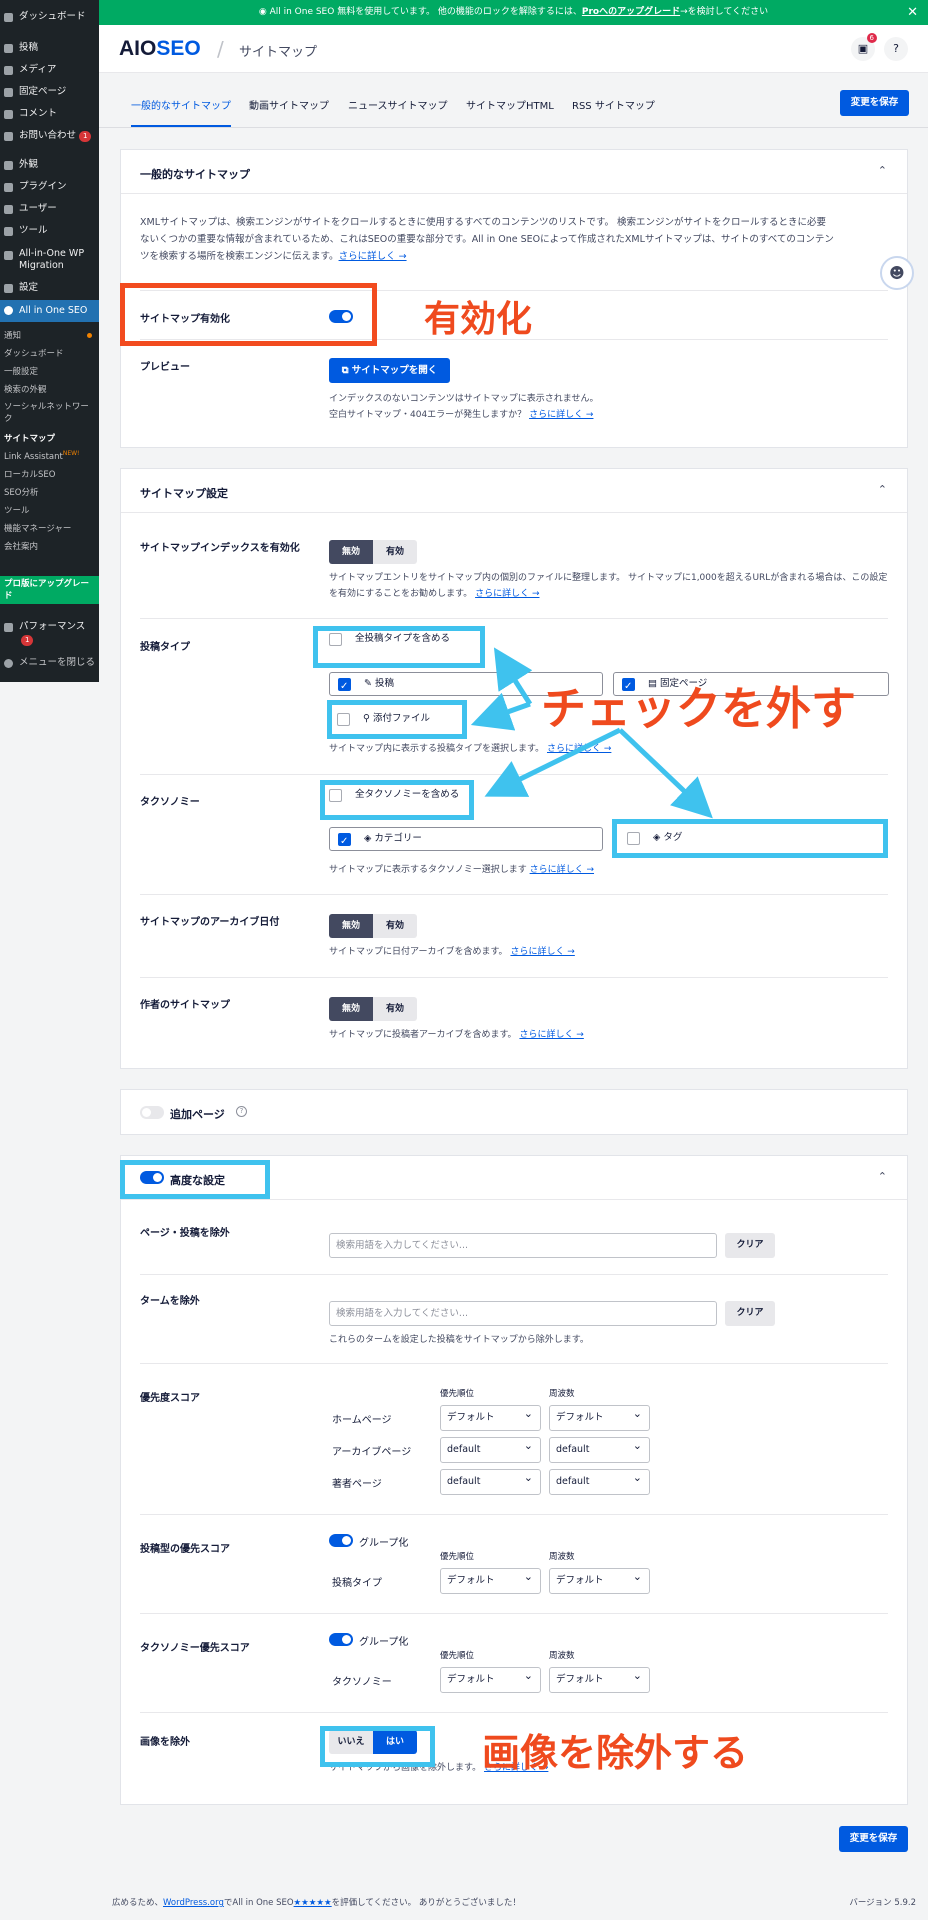 The width and height of the screenshot is (928, 1920). What do you see at coordinates (500, 711) in the screenshot?
I see `arrow-to-attachment` at bounding box center [500, 711].